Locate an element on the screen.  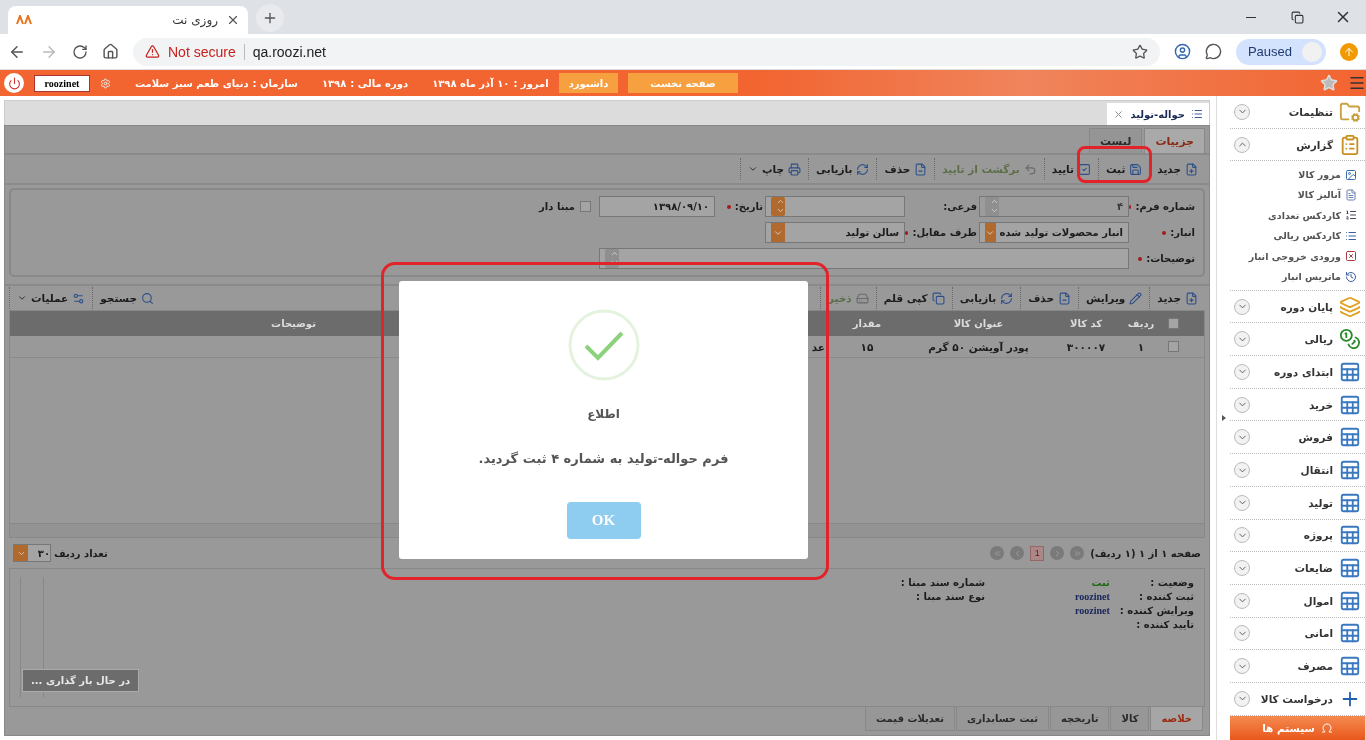
toolbar-button: چاپ is located at coordinates (774, 169).